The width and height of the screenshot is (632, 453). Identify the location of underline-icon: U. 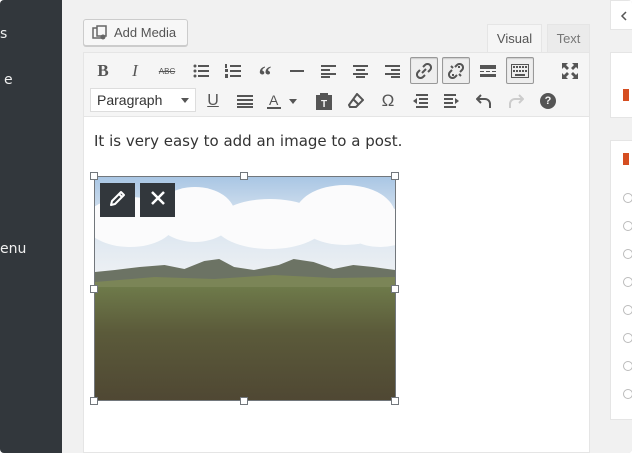
(213, 101).